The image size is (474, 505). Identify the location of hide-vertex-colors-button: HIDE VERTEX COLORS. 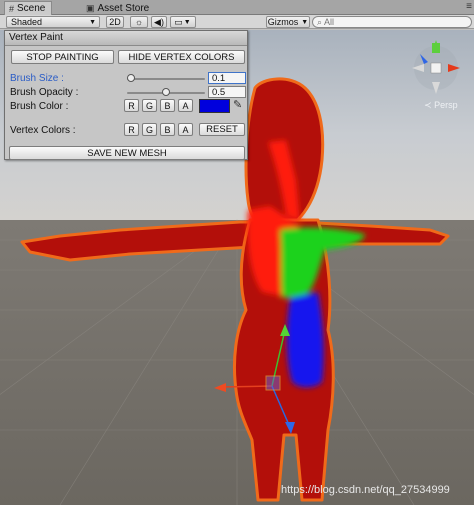
(181, 57).